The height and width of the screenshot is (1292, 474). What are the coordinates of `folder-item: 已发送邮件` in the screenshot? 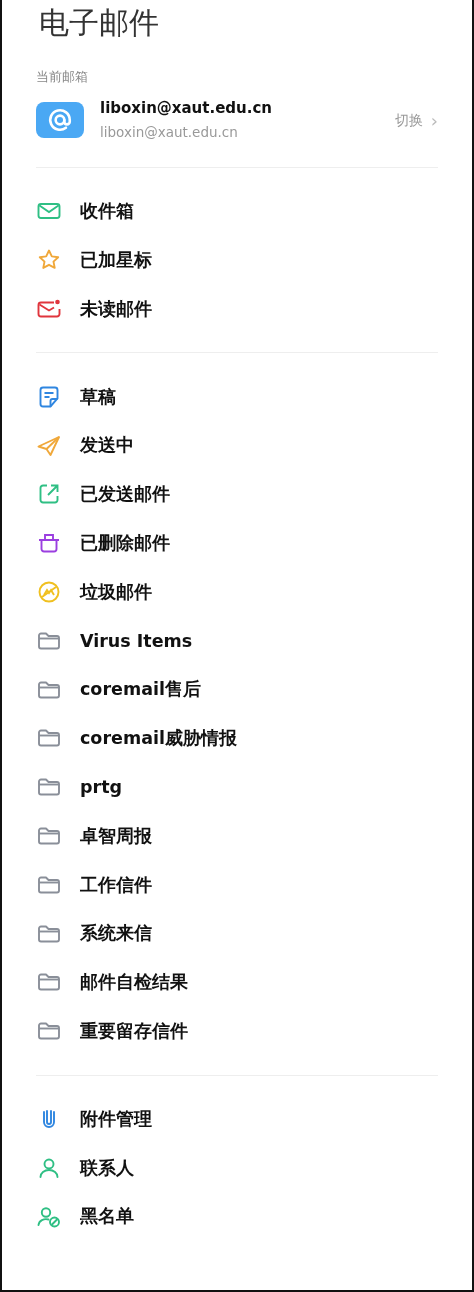 It's located at (237, 494).